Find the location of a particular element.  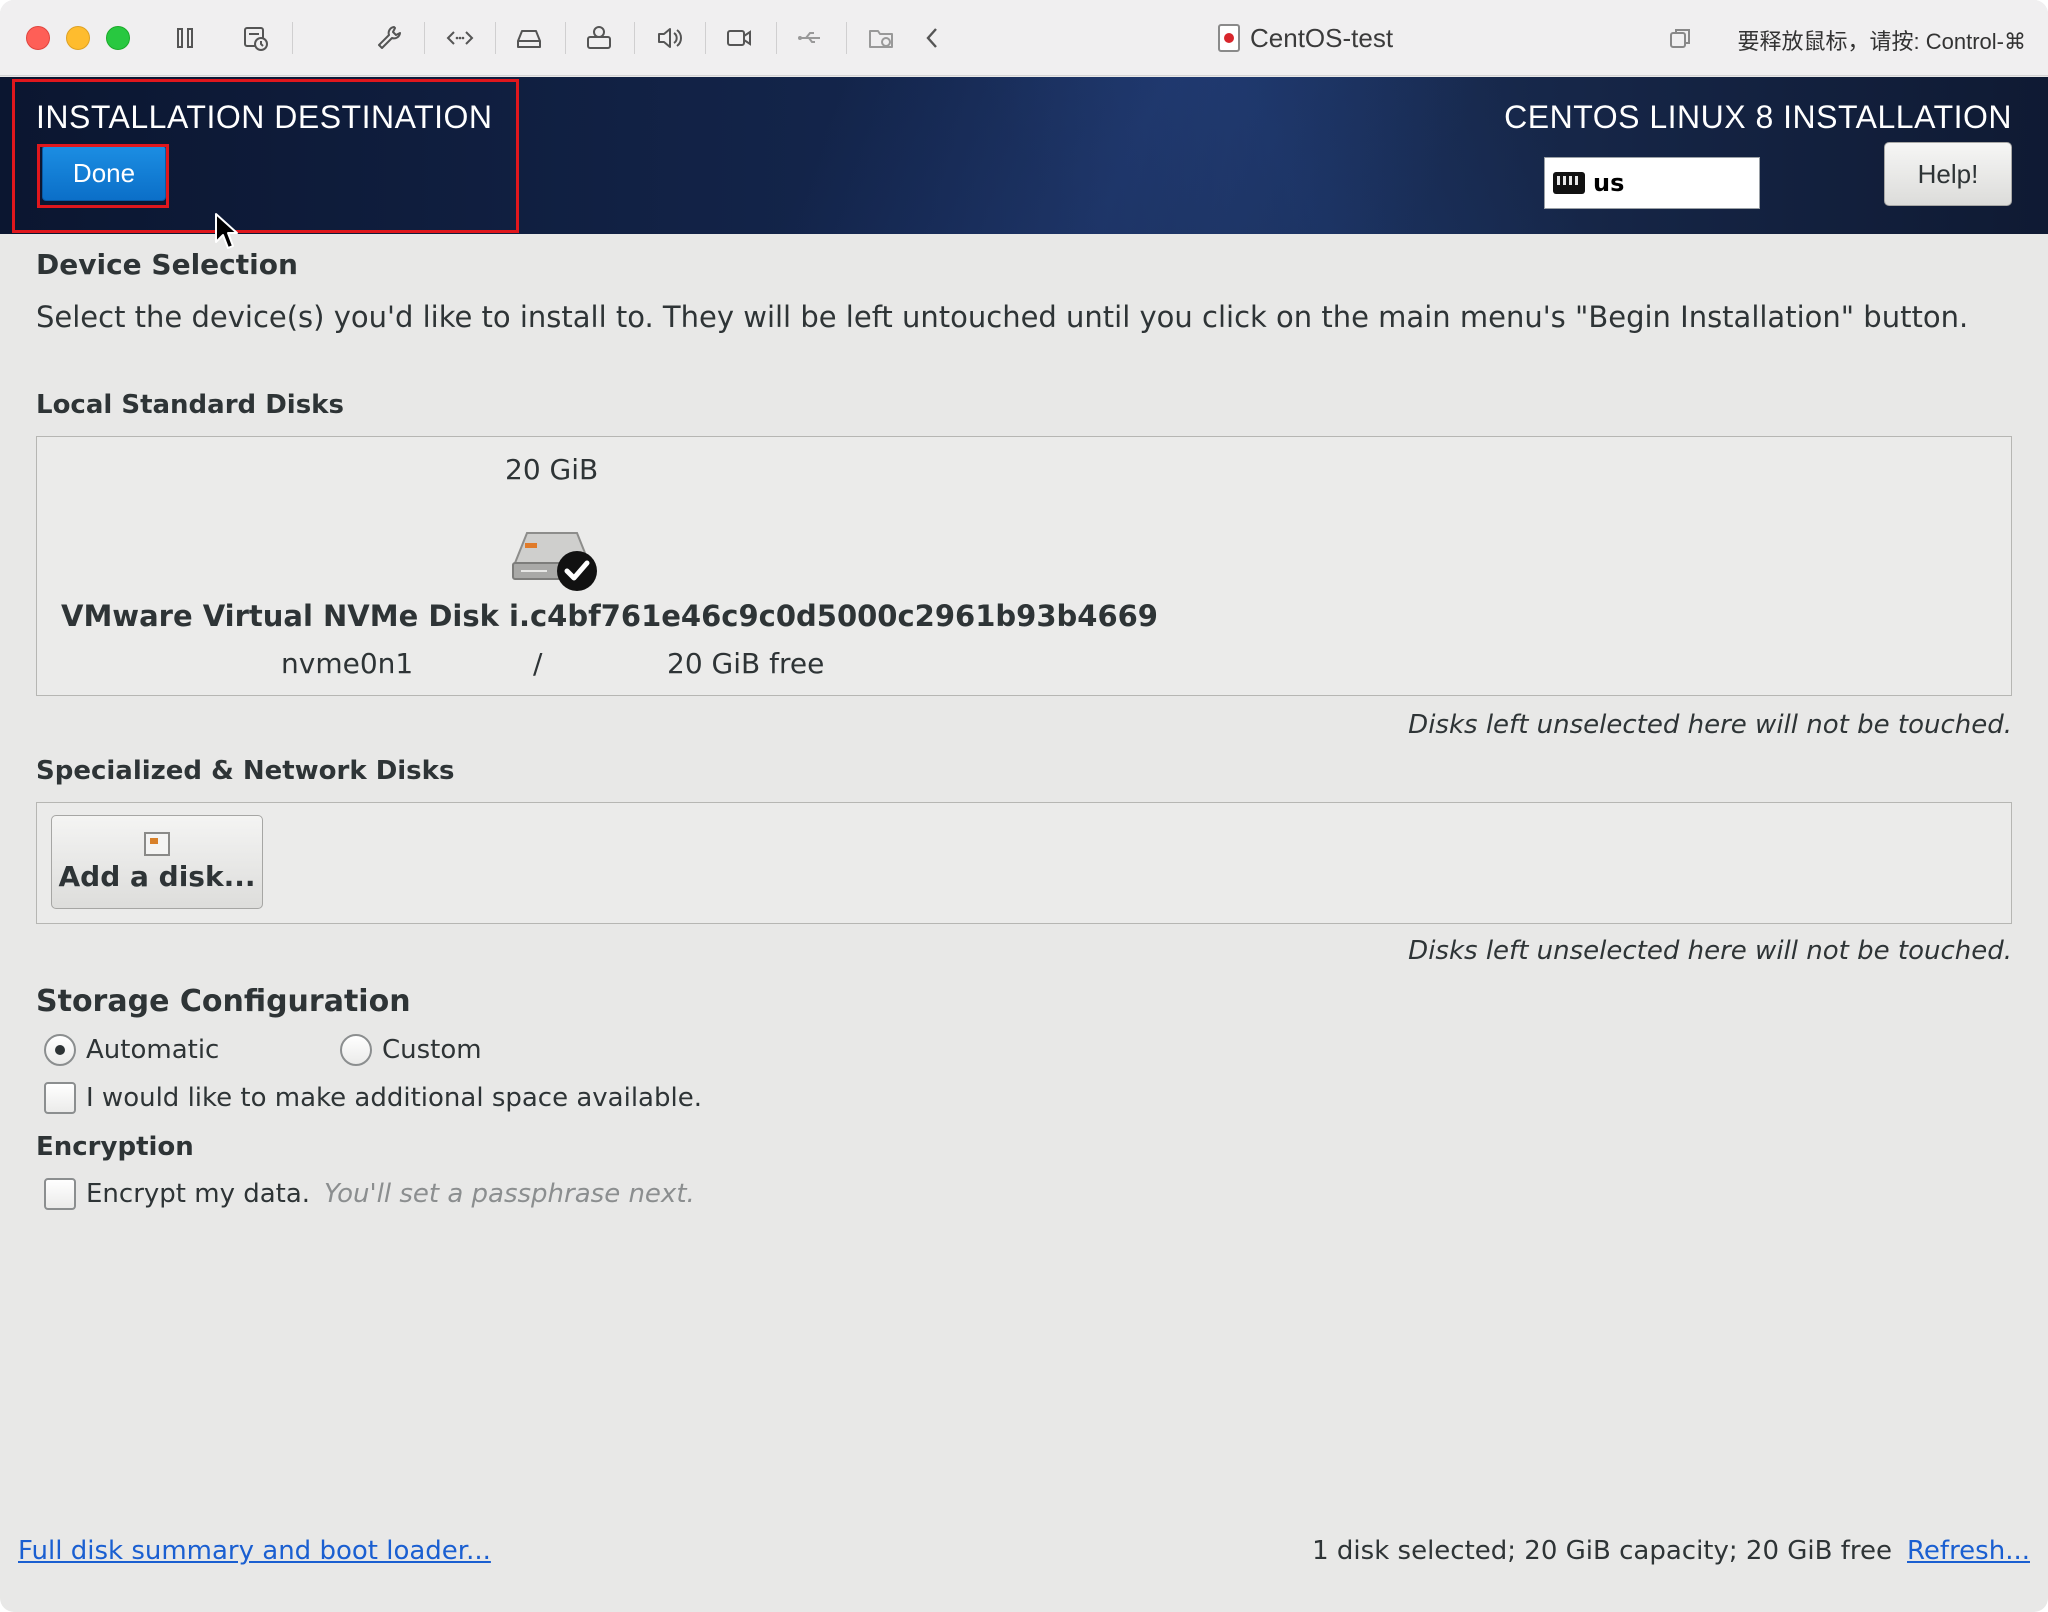

window-title: CentOS-test is located at coordinates (1305, 38).